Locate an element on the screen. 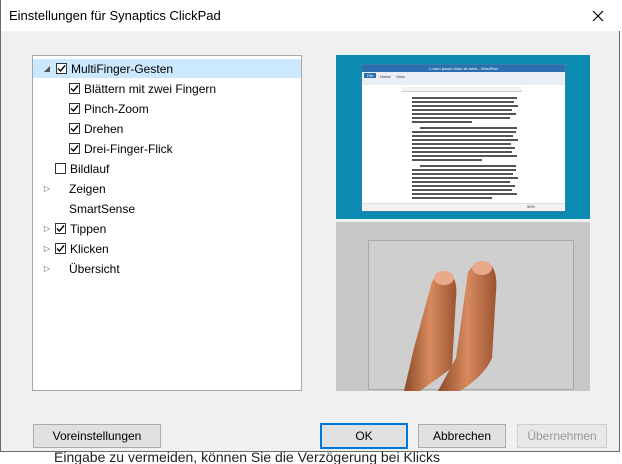  collapse-arrow-icon: ◢ is located at coordinates (47, 69).